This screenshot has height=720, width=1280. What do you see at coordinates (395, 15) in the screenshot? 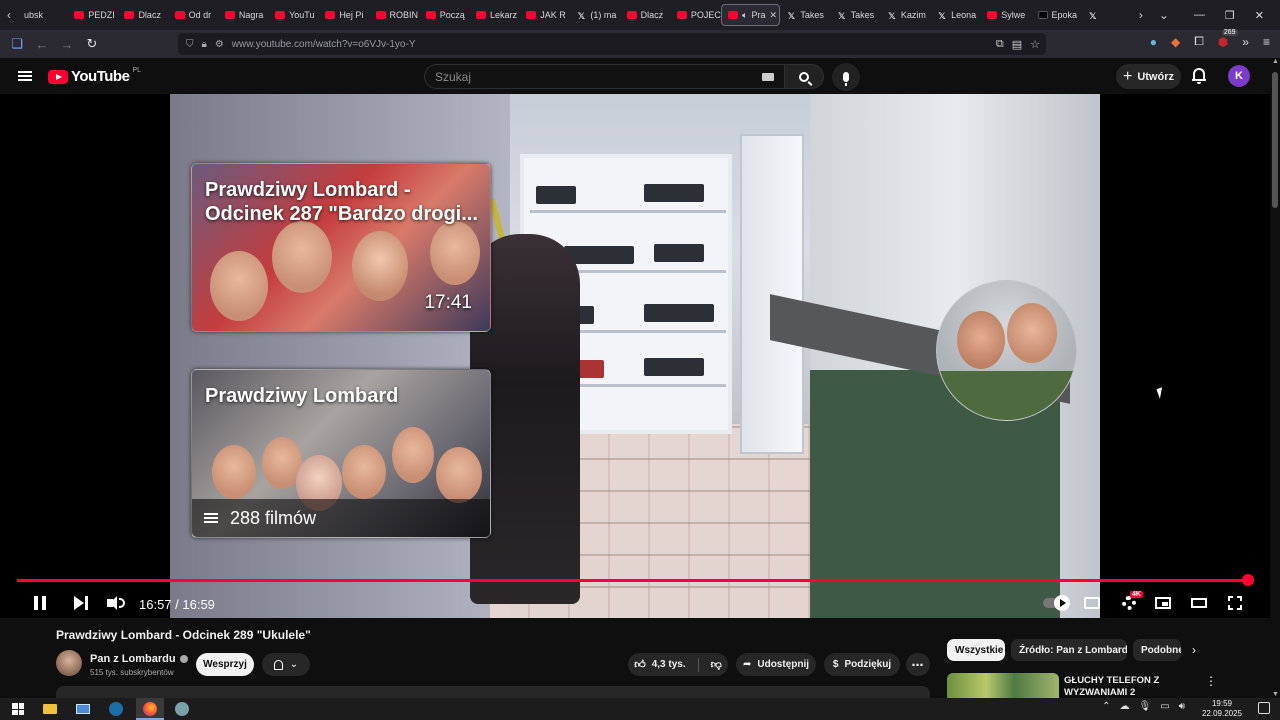
I see `browser-tab: ROBIN` at bounding box center [395, 15].